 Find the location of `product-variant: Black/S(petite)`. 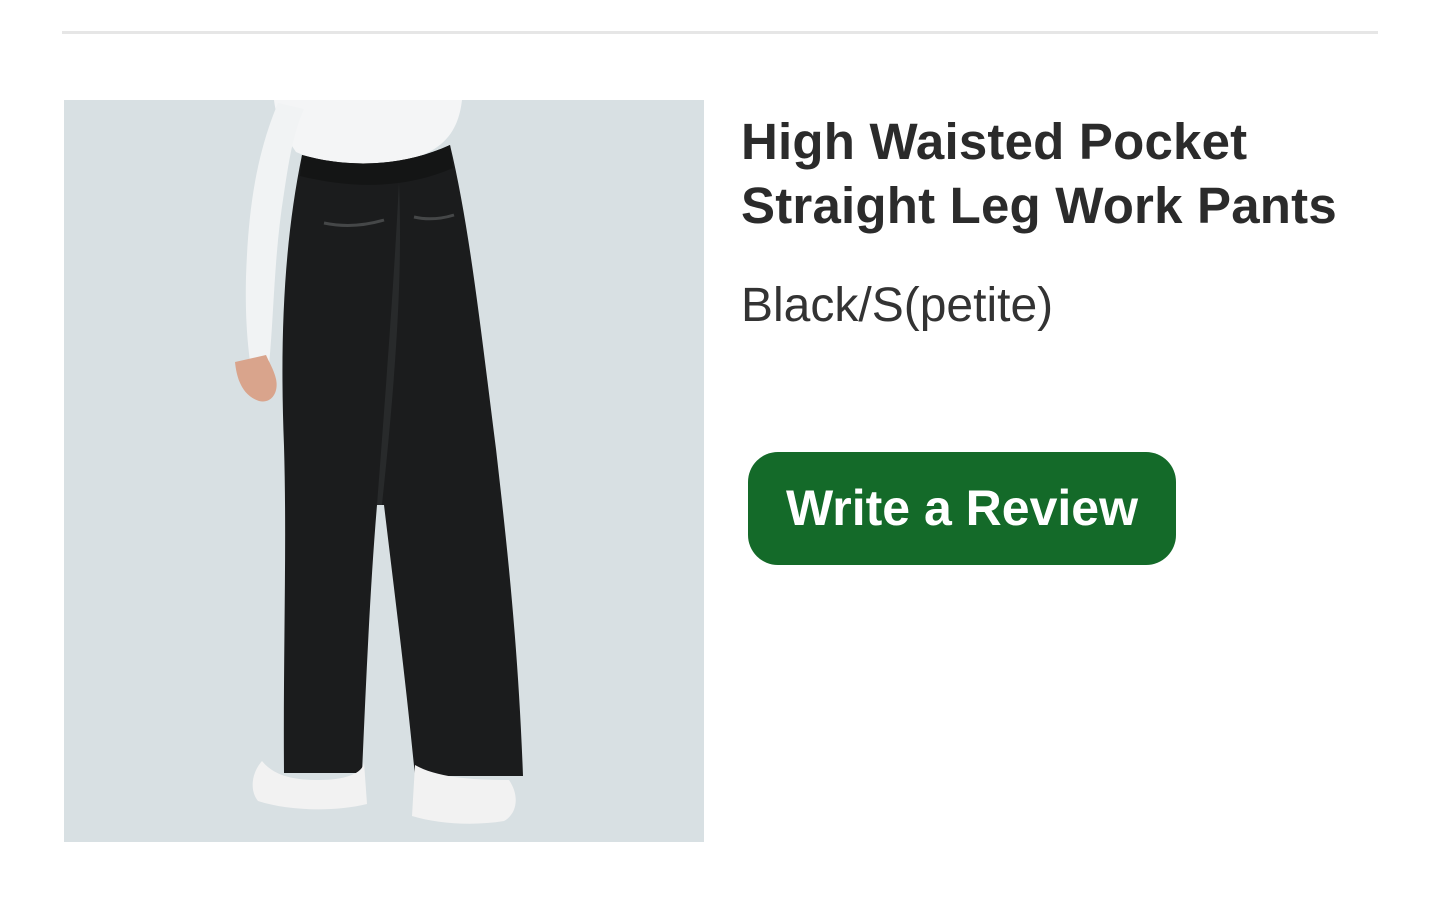

product-variant: Black/S(petite) is located at coordinates (897, 305).